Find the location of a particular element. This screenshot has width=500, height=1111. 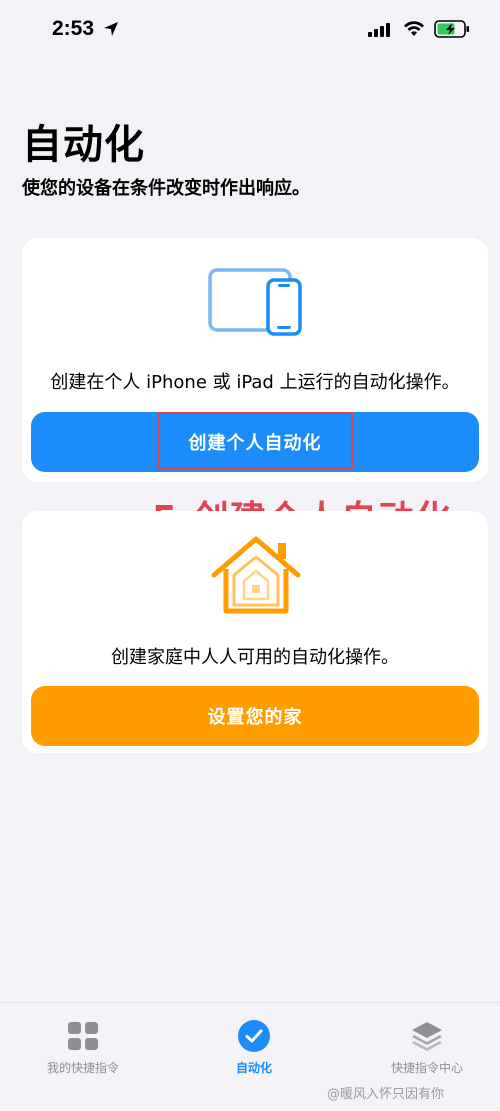

layers-icon is located at coordinates (427, 1036).